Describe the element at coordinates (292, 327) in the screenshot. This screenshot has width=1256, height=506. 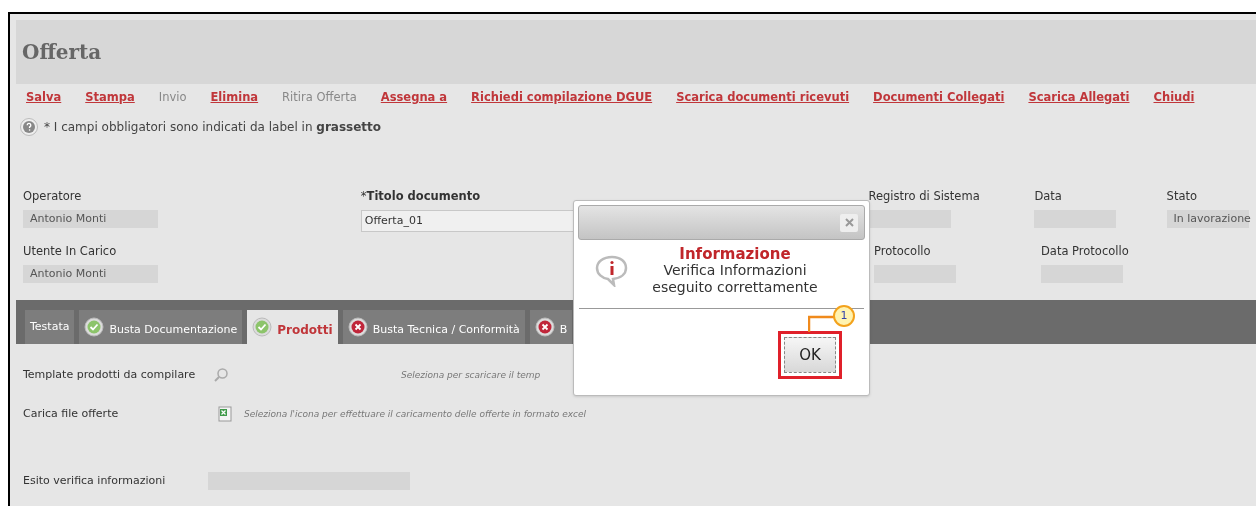
I see `tab: Prodotti` at that location.